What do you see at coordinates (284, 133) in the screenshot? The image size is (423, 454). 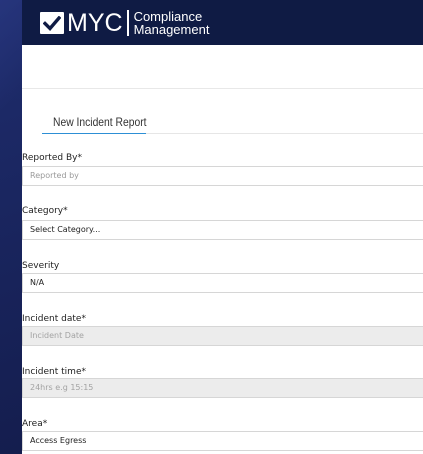 I see `title-divider` at bounding box center [284, 133].